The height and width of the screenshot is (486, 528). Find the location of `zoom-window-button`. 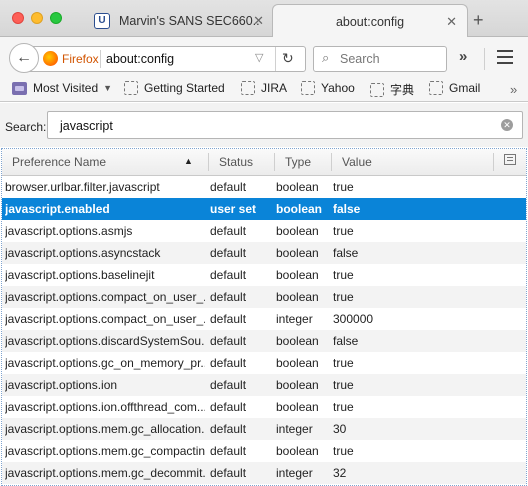

zoom-window-button is located at coordinates (56, 18).